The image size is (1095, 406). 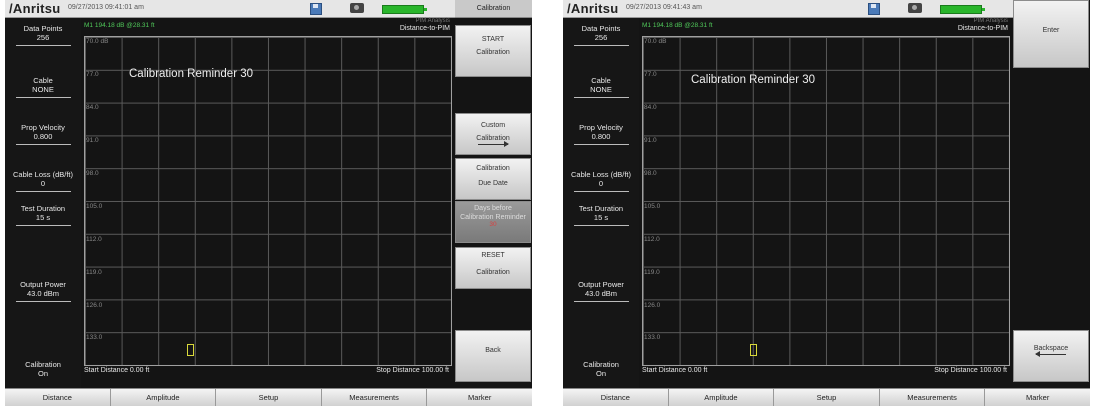 What do you see at coordinates (230, 9) in the screenshot?
I see `title-bar: /Anritsu 09/27/2013 09:41:01 am` at bounding box center [230, 9].